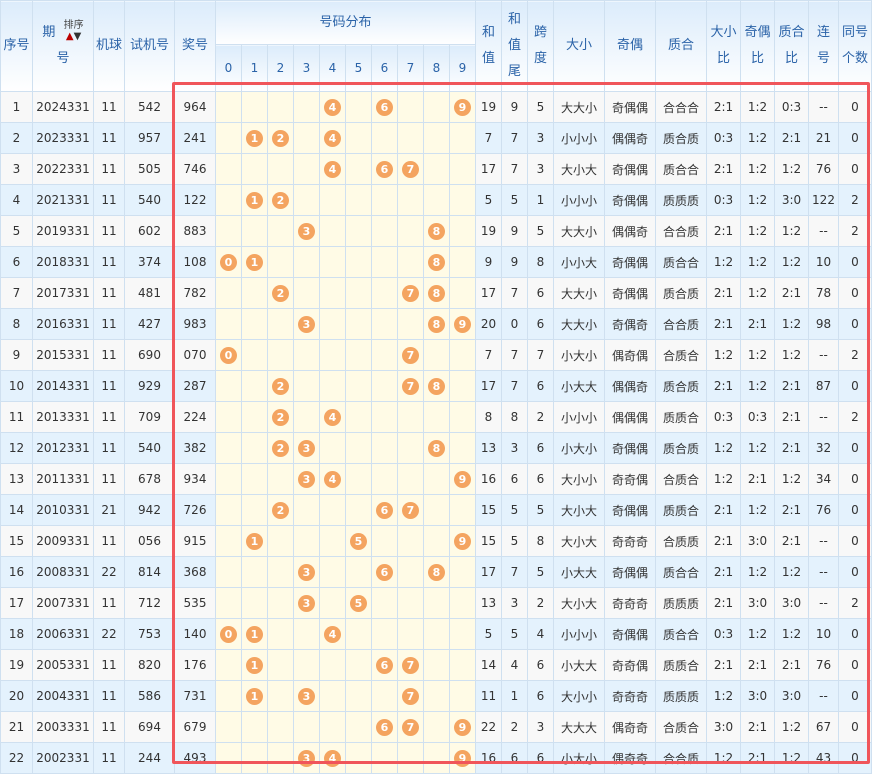 The image size is (879, 774). What do you see at coordinates (70, 36) in the screenshot?
I see `sort-asc-icon: ▲` at bounding box center [70, 36].